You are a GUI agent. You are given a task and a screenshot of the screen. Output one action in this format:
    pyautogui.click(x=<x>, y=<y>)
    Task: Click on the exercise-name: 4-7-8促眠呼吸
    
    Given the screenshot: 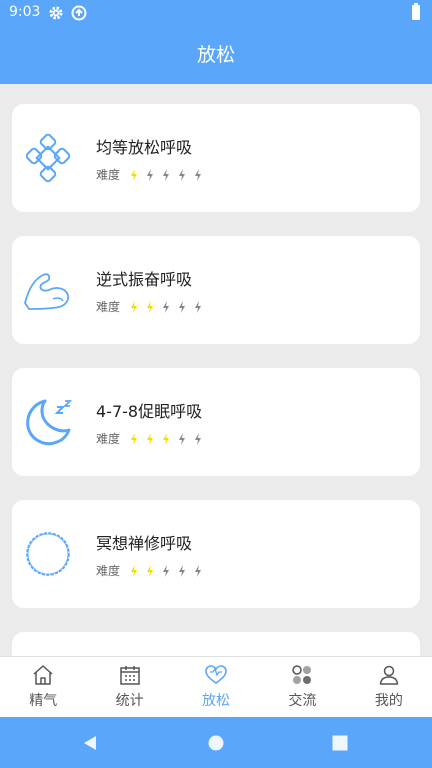 What is the action you would take?
    pyautogui.click(x=149, y=411)
    